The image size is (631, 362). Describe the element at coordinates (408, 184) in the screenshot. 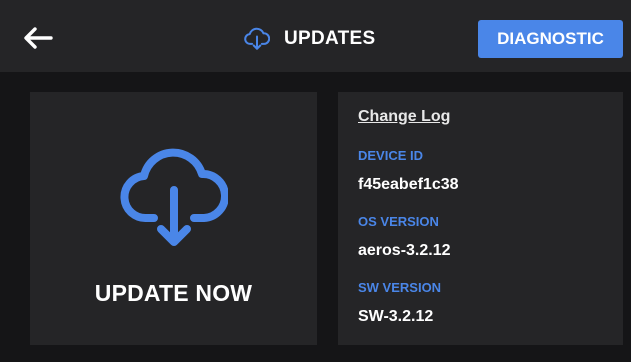

I see `device-id-value: f45eabef1c38` at that location.